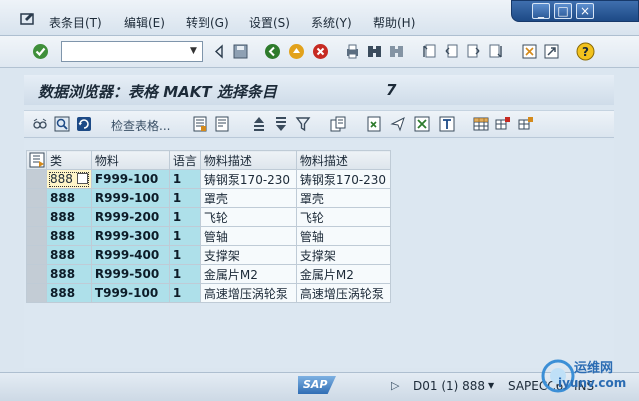  What do you see at coordinates (343, 274) in the screenshot?
I see `cell-description-upper: 金属片M2` at bounding box center [343, 274].